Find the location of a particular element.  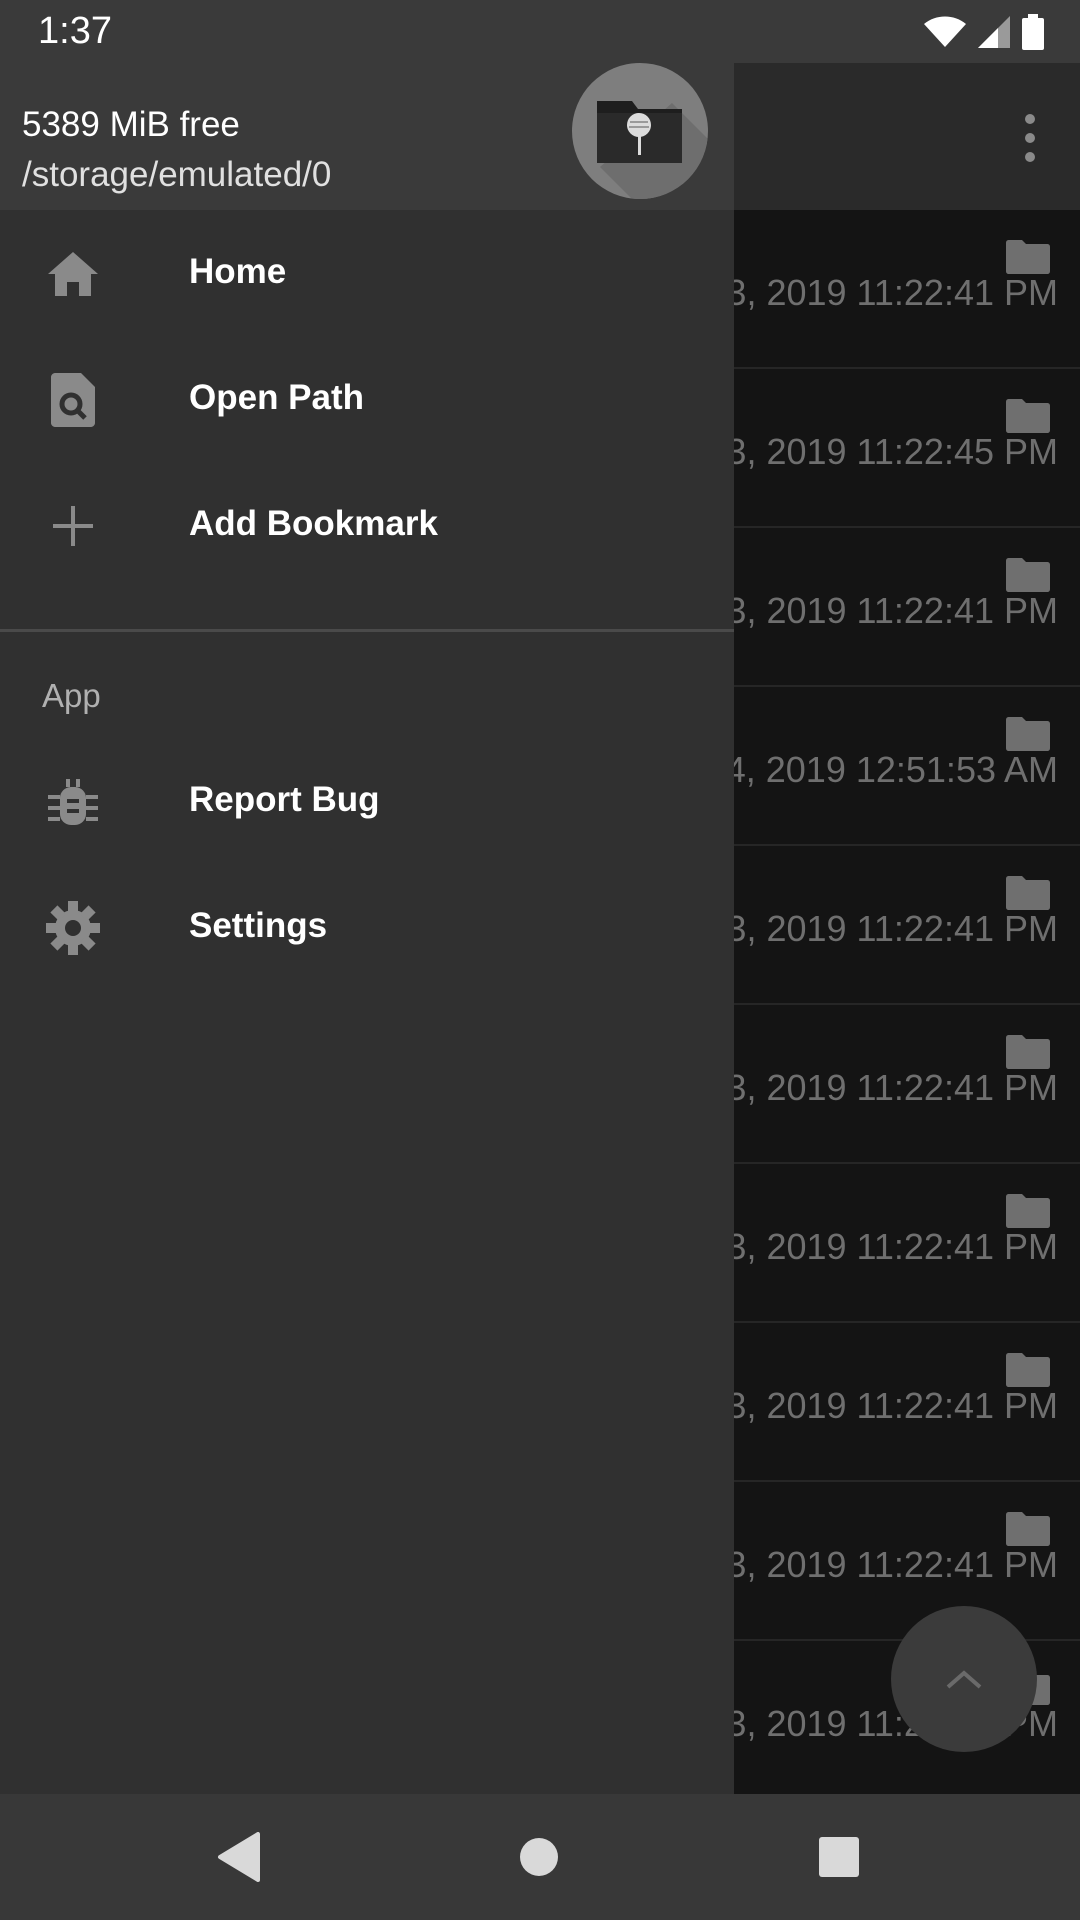

nav-recents-button is located at coordinates (839, 1857).